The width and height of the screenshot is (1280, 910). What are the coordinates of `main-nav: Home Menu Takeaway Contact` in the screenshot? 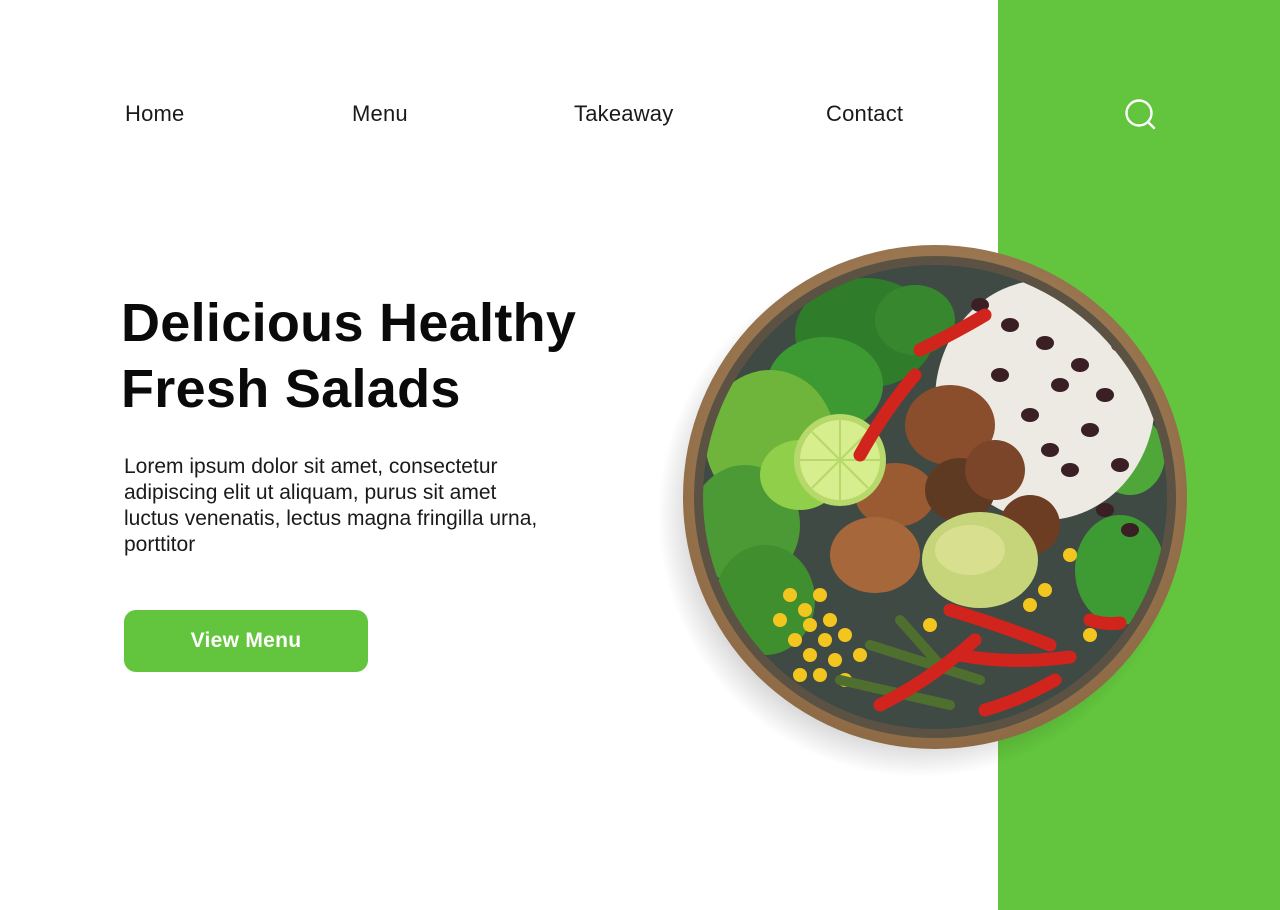 It's located at (499, 114).